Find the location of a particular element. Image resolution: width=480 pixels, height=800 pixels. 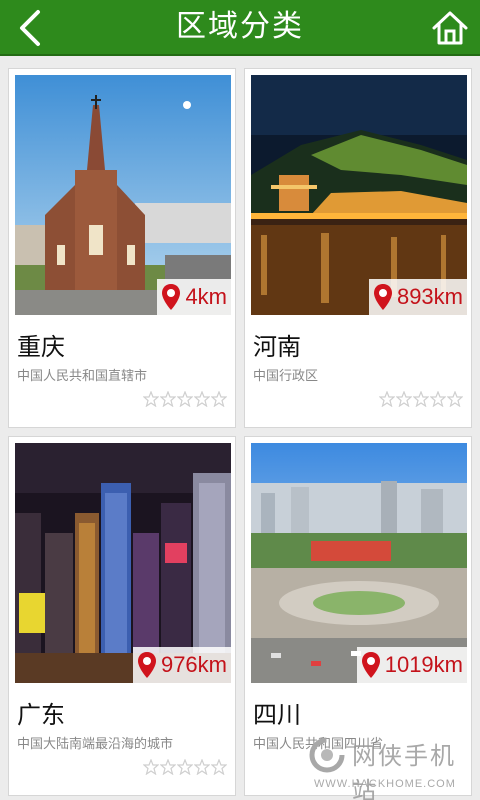

page-title: 区域分类 is located at coordinates (240, 26).